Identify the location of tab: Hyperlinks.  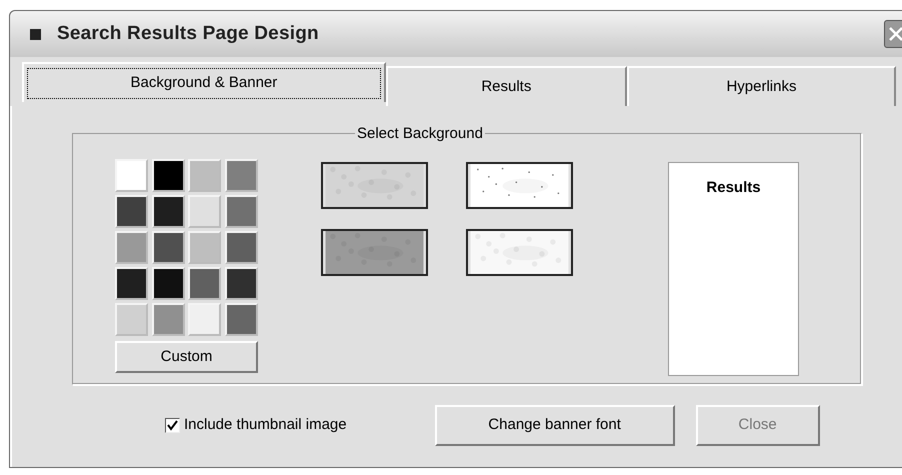
(761, 86).